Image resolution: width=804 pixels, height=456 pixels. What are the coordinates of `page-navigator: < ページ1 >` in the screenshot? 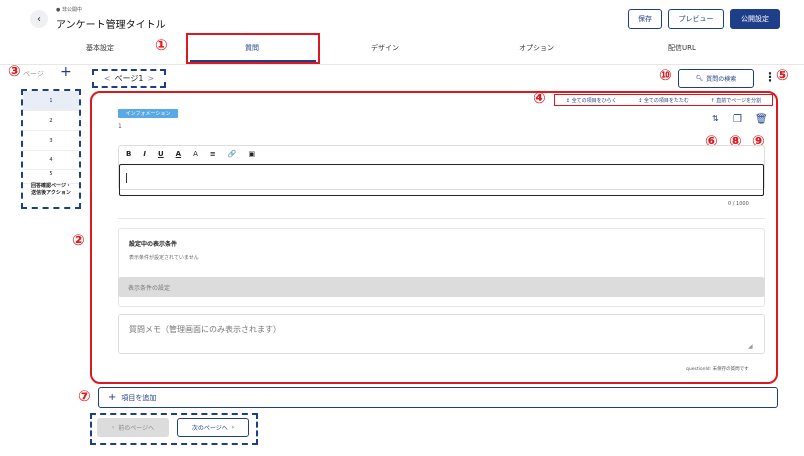 It's located at (129, 78).